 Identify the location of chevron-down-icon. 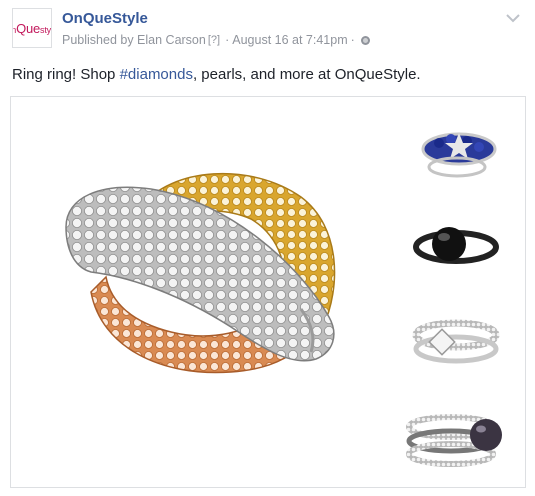
(513, 18).